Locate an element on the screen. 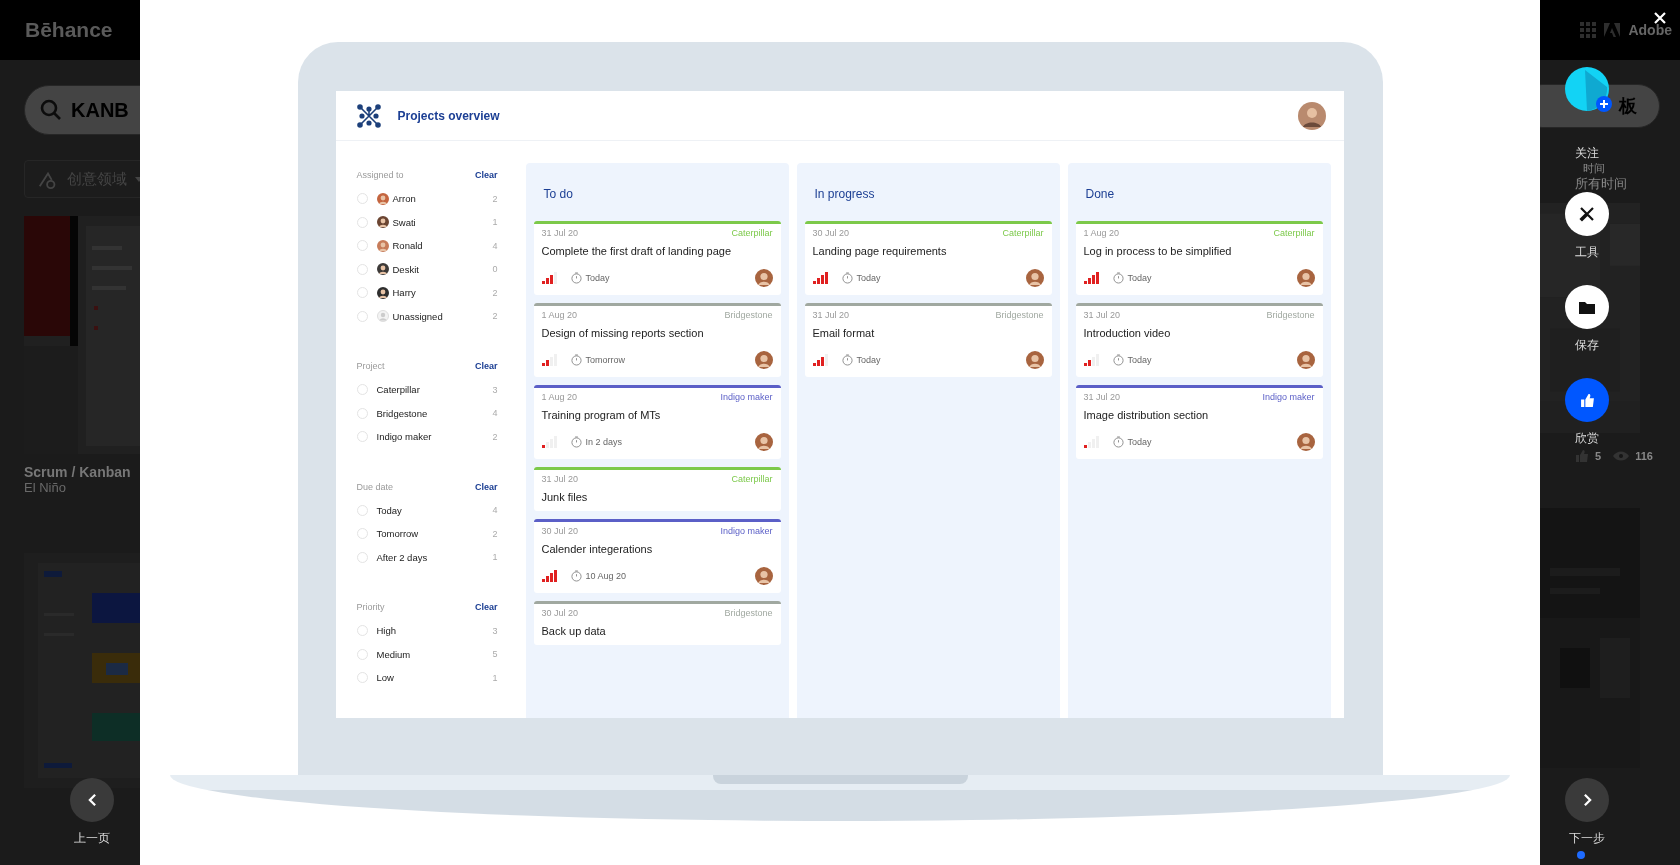 The width and height of the screenshot is (1680, 865). task-card: 31 Jul 20 Bridgestone Introduction video Today is located at coordinates (1199, 340).